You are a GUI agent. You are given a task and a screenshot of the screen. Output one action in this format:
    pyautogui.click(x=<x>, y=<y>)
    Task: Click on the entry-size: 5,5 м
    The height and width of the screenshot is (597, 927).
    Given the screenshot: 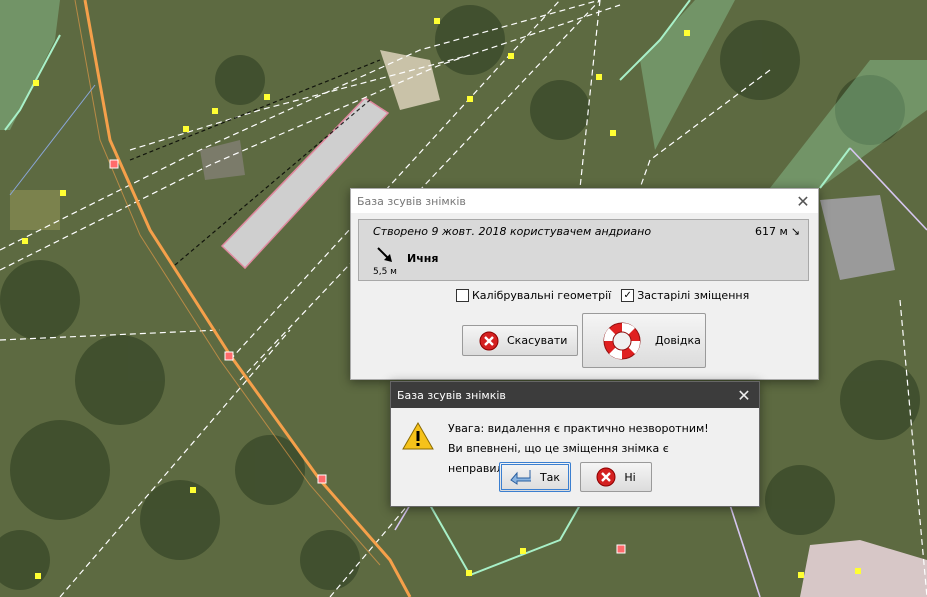 What is the action you would take?
    pyautogui.click(x=385, y=272)
    